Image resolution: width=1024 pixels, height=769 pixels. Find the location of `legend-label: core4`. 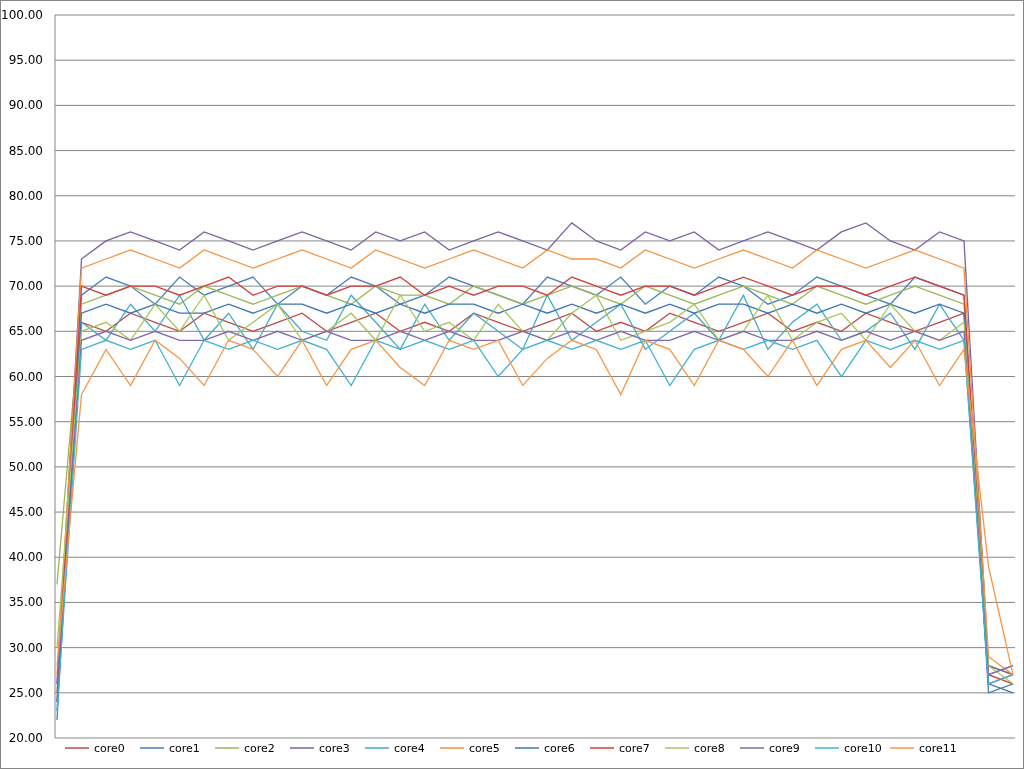

legend-label: core4 is located at coordinates (409, 748).